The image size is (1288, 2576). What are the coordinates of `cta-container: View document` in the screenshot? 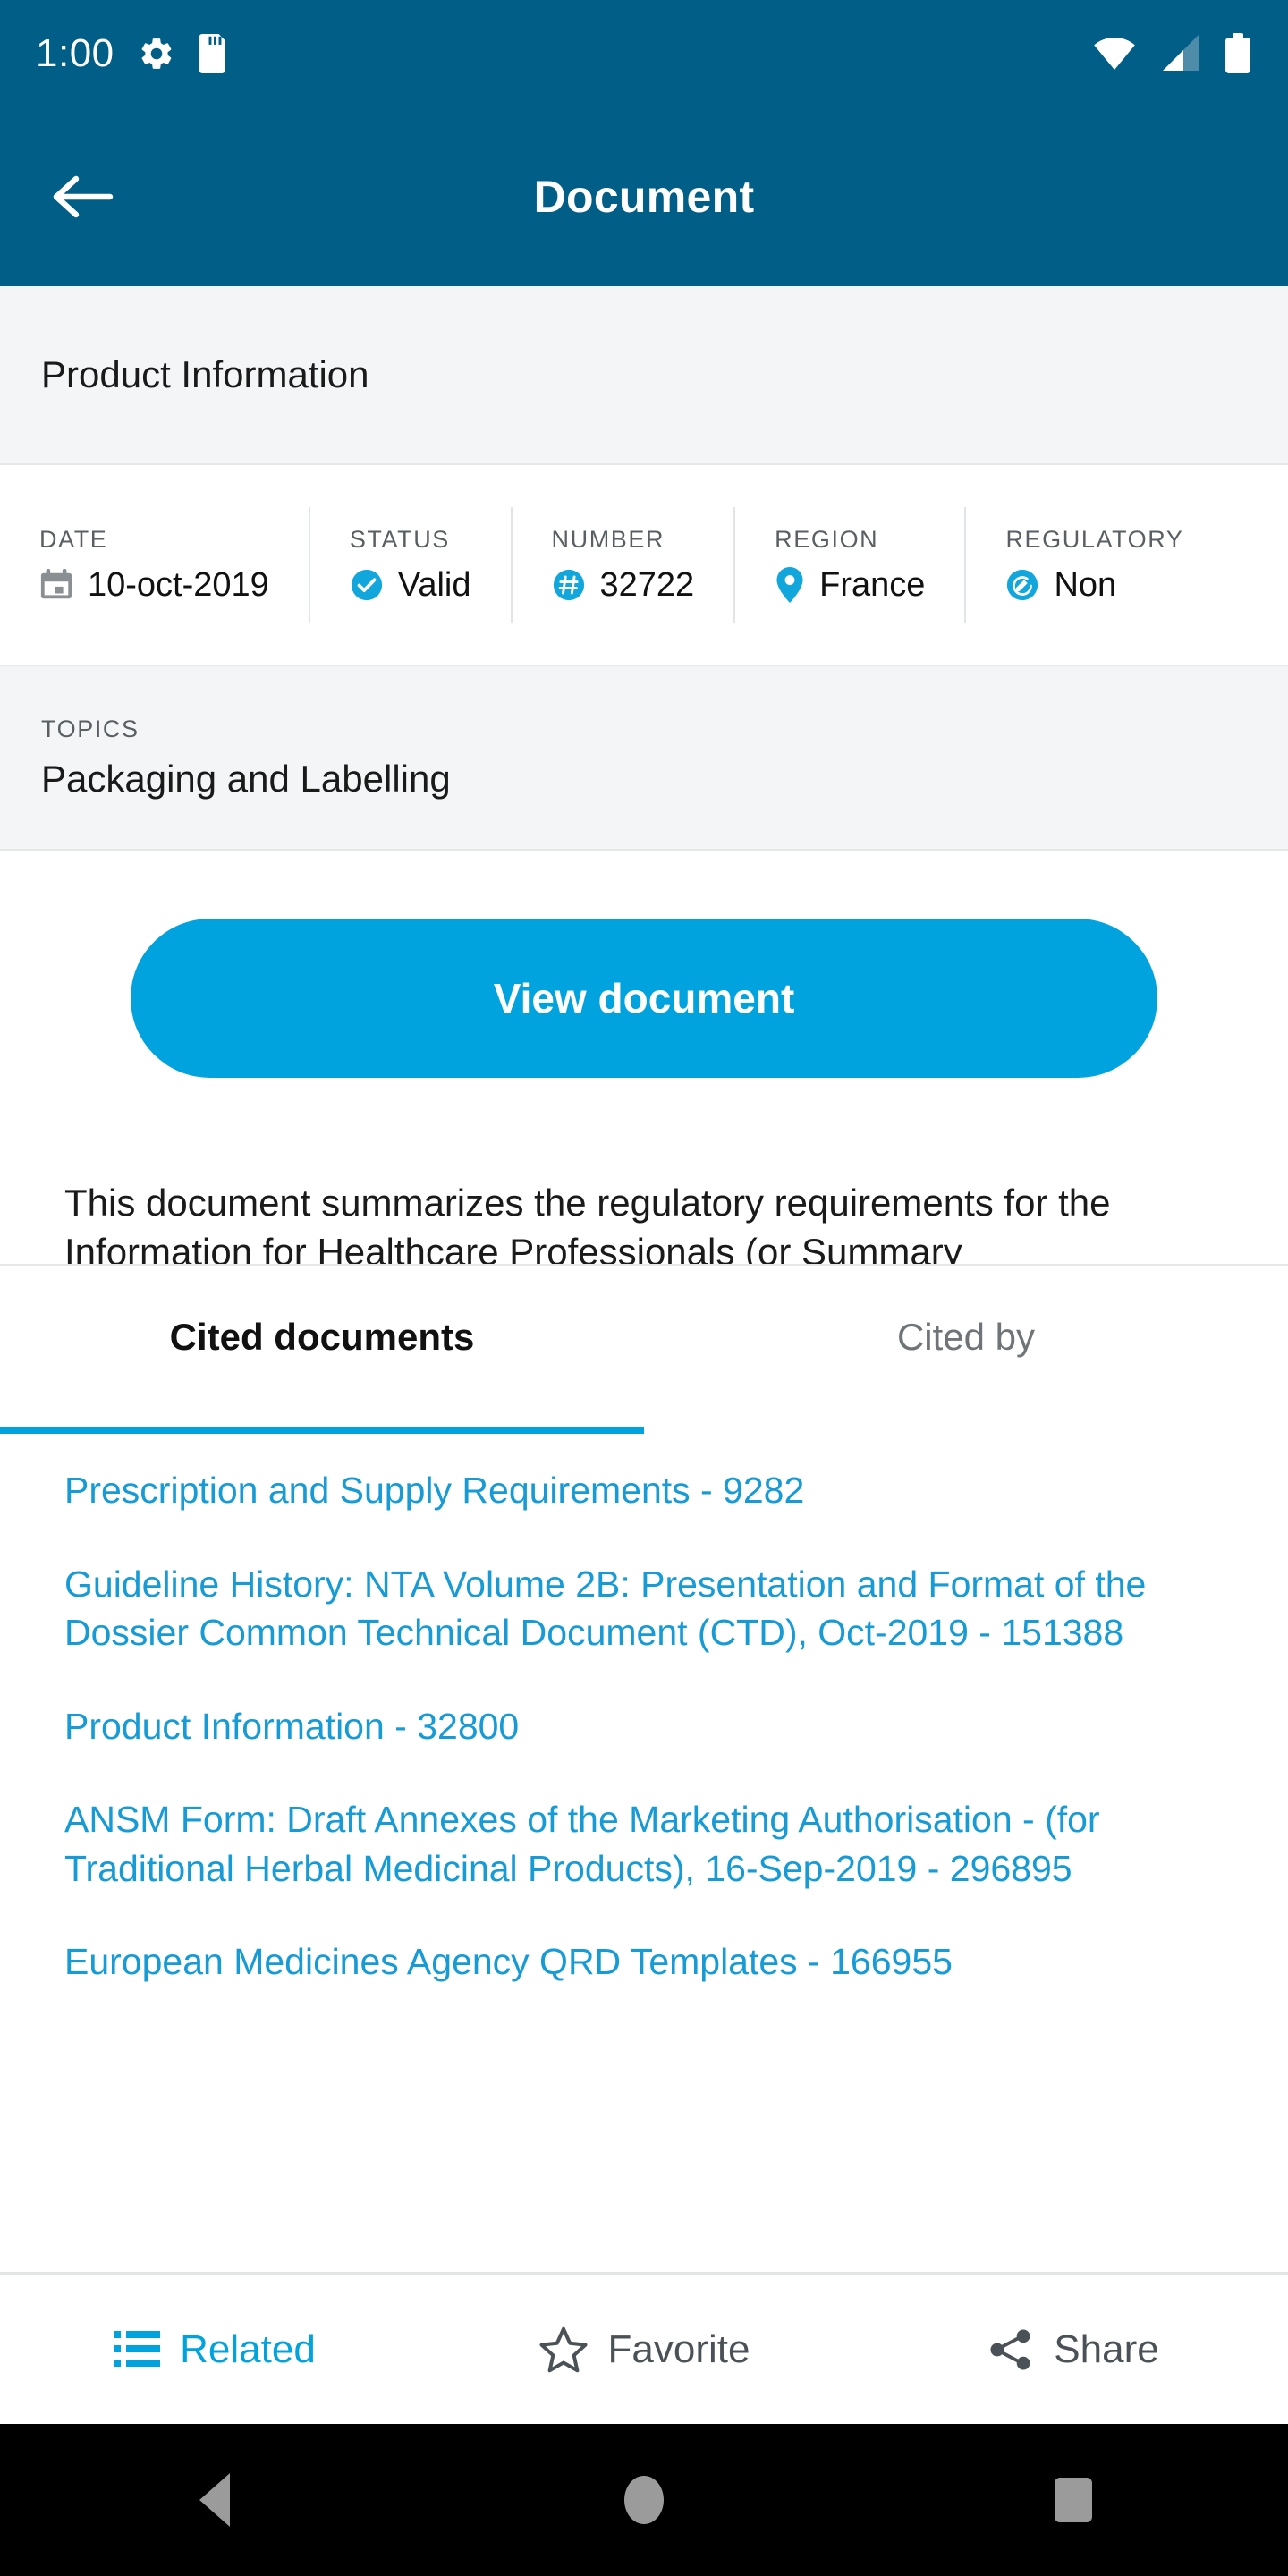 It's located at (644, 964).